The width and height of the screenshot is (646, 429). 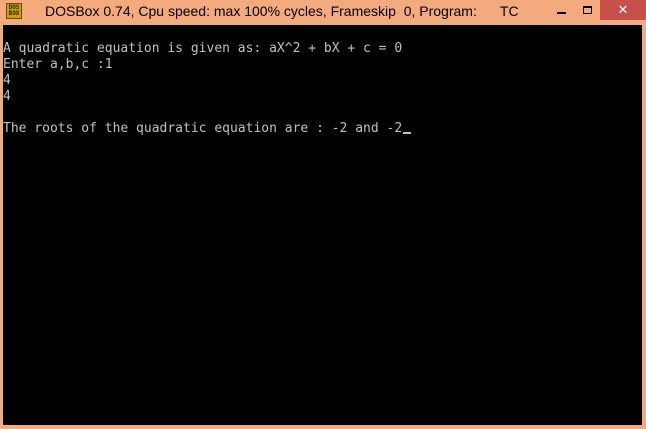 I want to click on close-button: ✕, so click(x=623, y=10).